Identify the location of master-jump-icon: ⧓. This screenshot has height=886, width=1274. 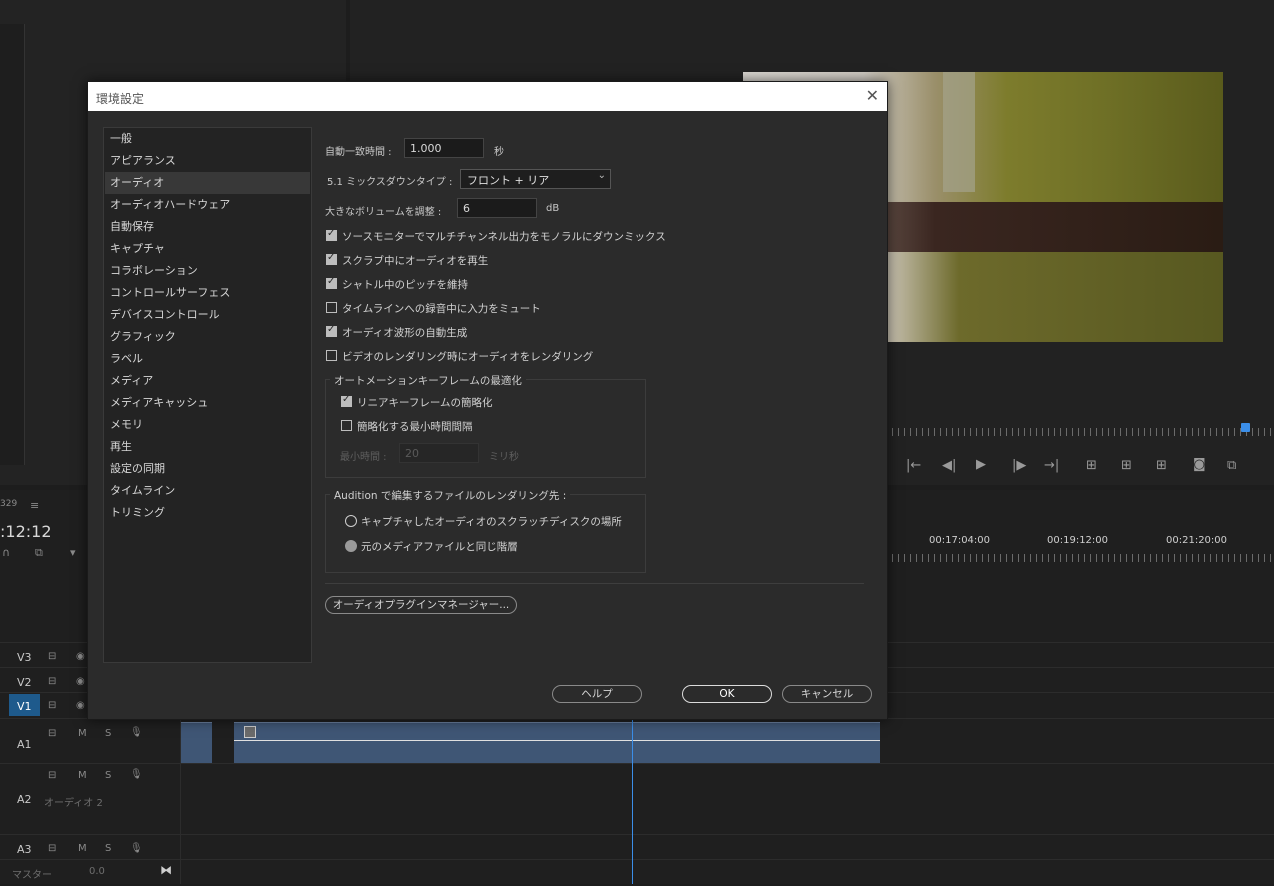
(166, 870).